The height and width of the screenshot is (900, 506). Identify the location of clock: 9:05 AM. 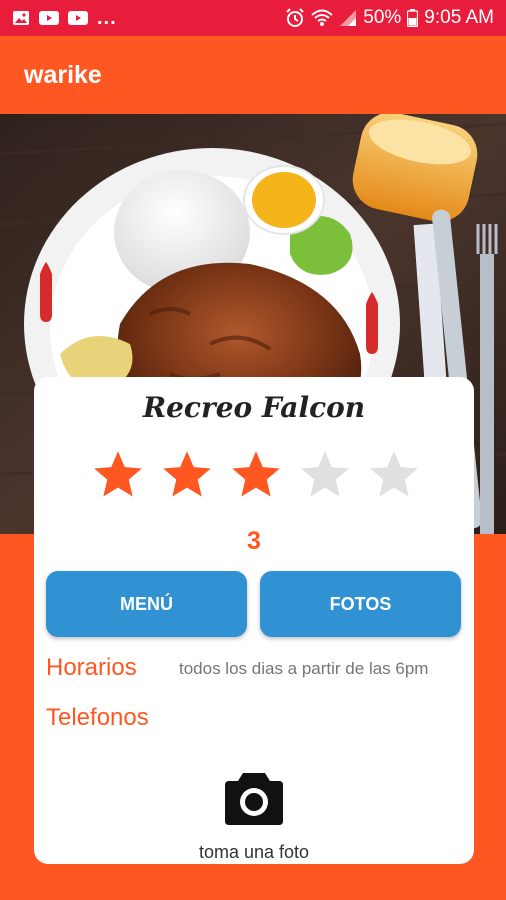
(459, 17).